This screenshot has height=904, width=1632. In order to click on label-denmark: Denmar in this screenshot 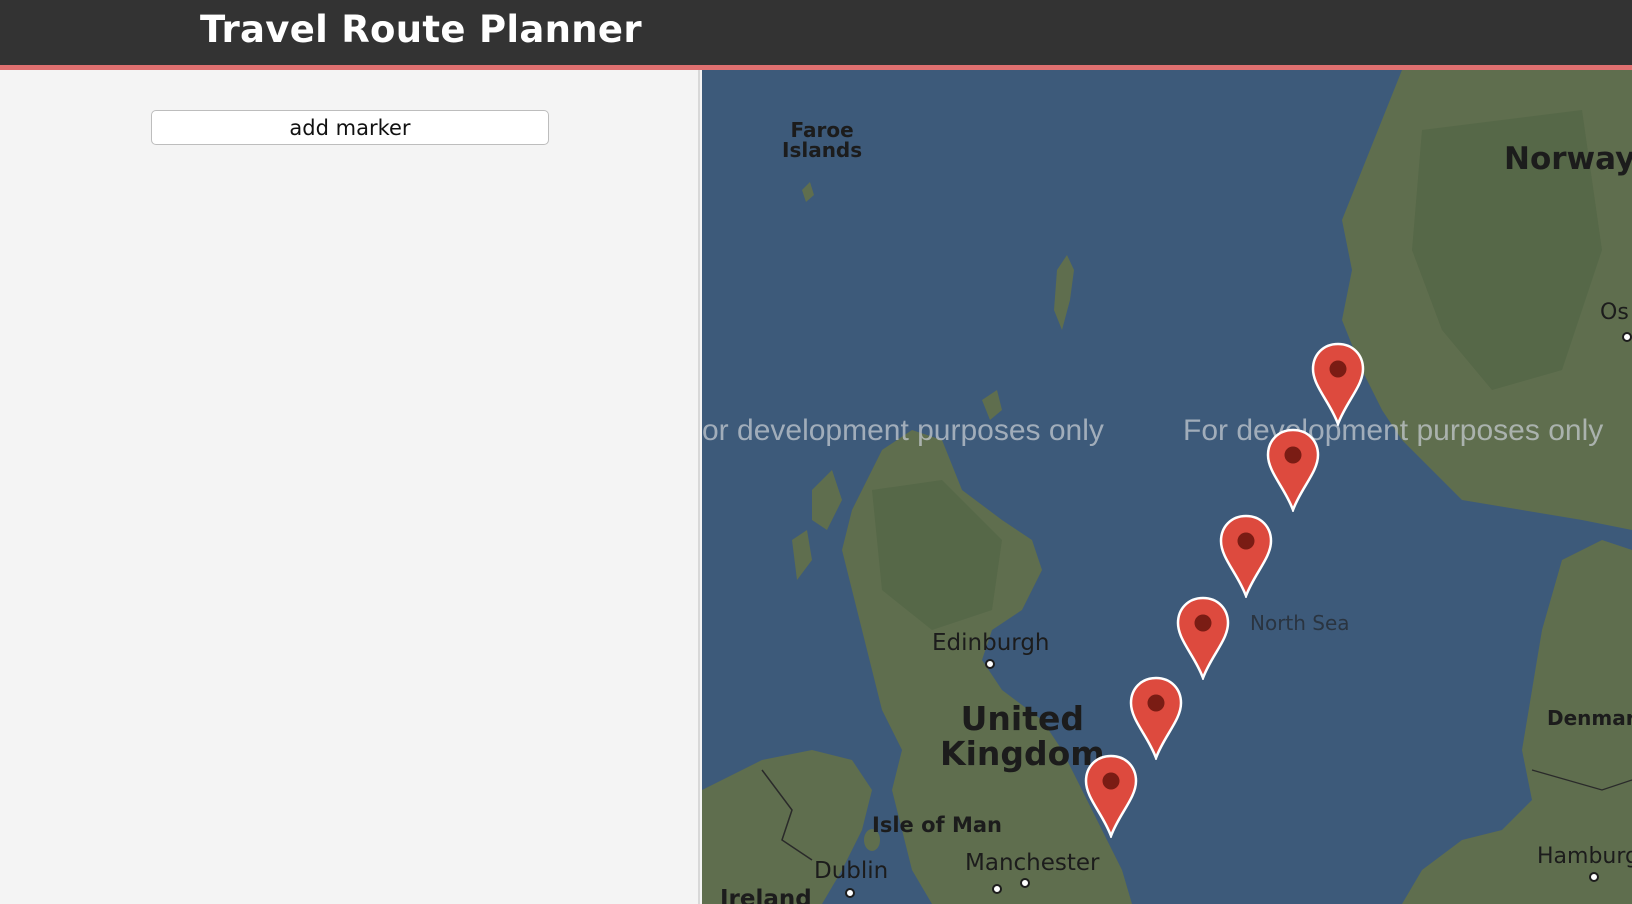, I will do `click(1589, 718)`.